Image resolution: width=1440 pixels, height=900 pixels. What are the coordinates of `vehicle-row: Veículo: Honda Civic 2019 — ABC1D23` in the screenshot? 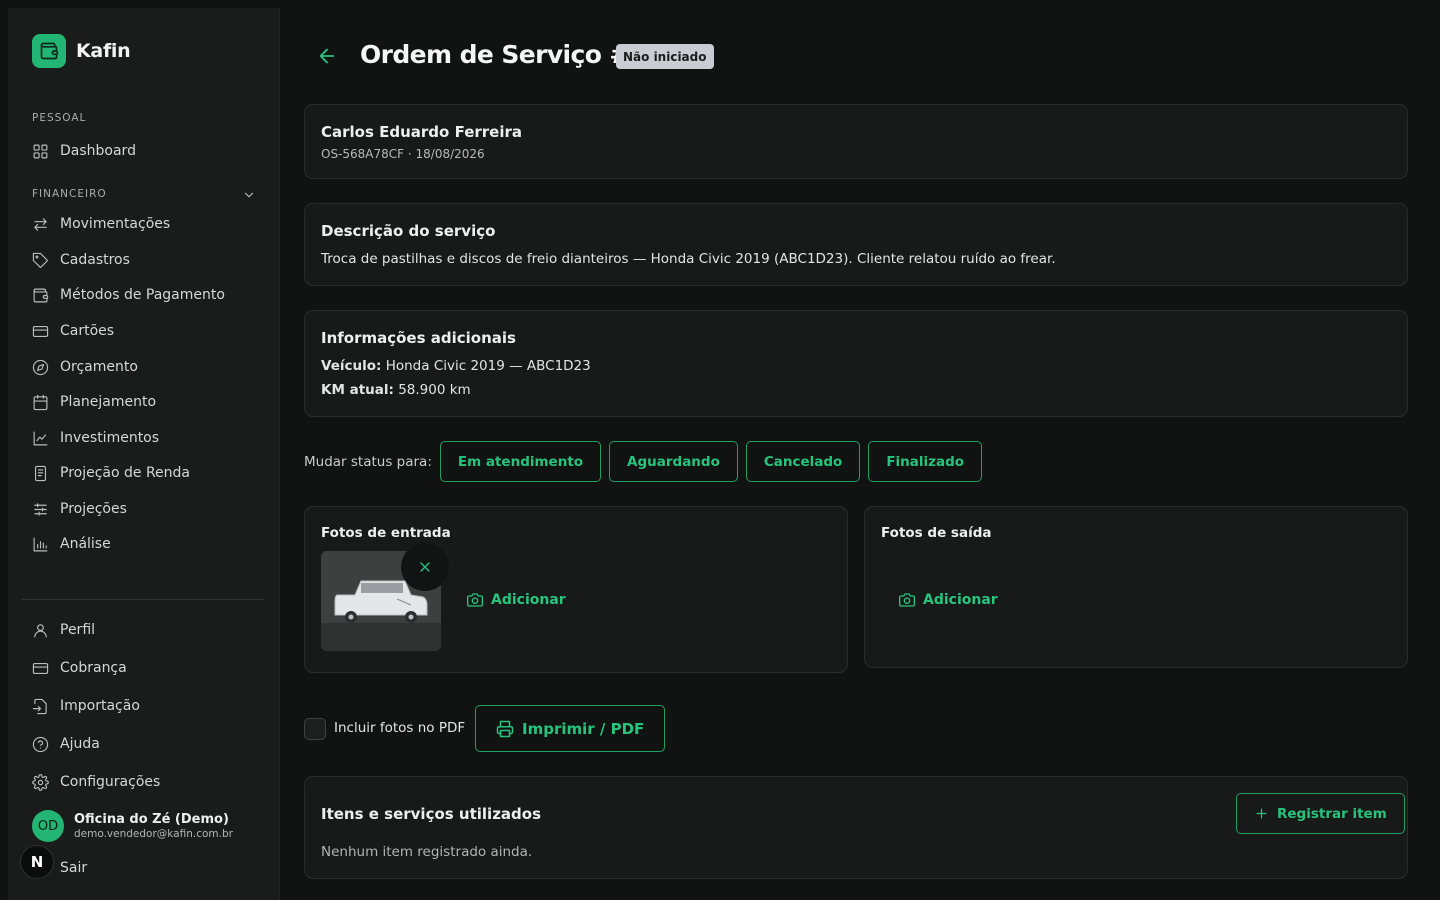 It's located at (456, 366).